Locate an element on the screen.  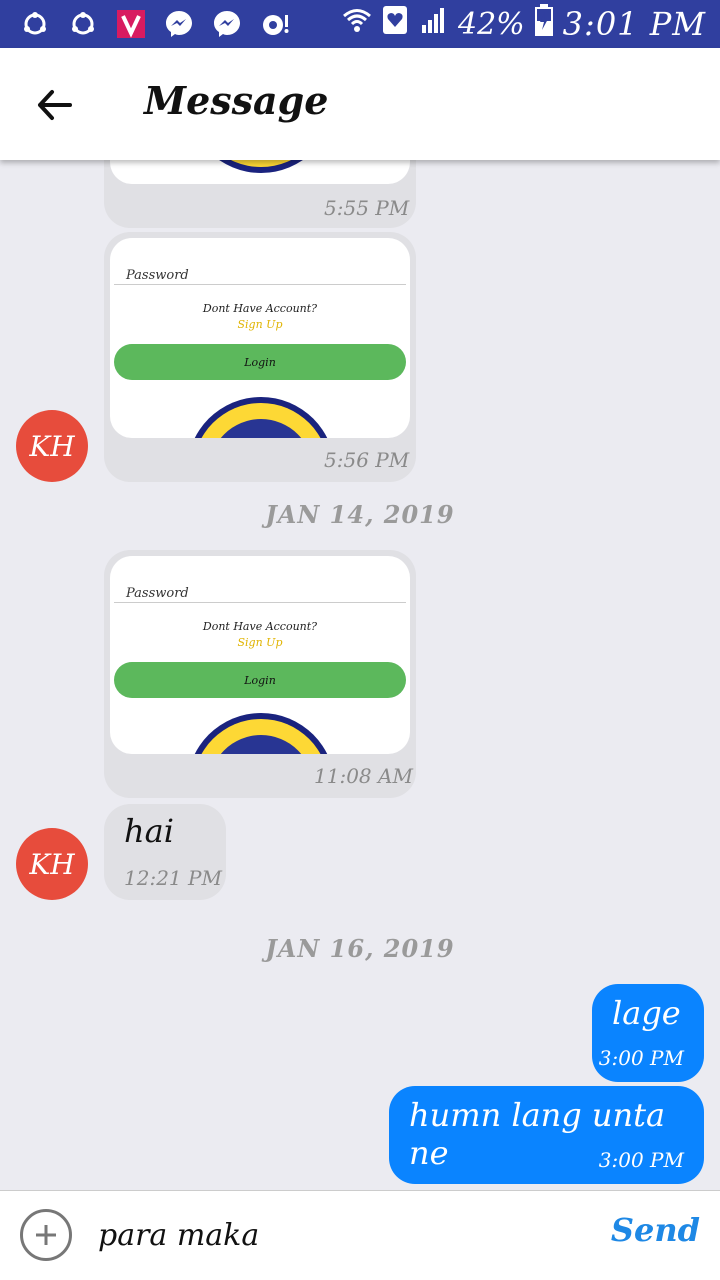
battery-icon is located at coordinates (543, 24).